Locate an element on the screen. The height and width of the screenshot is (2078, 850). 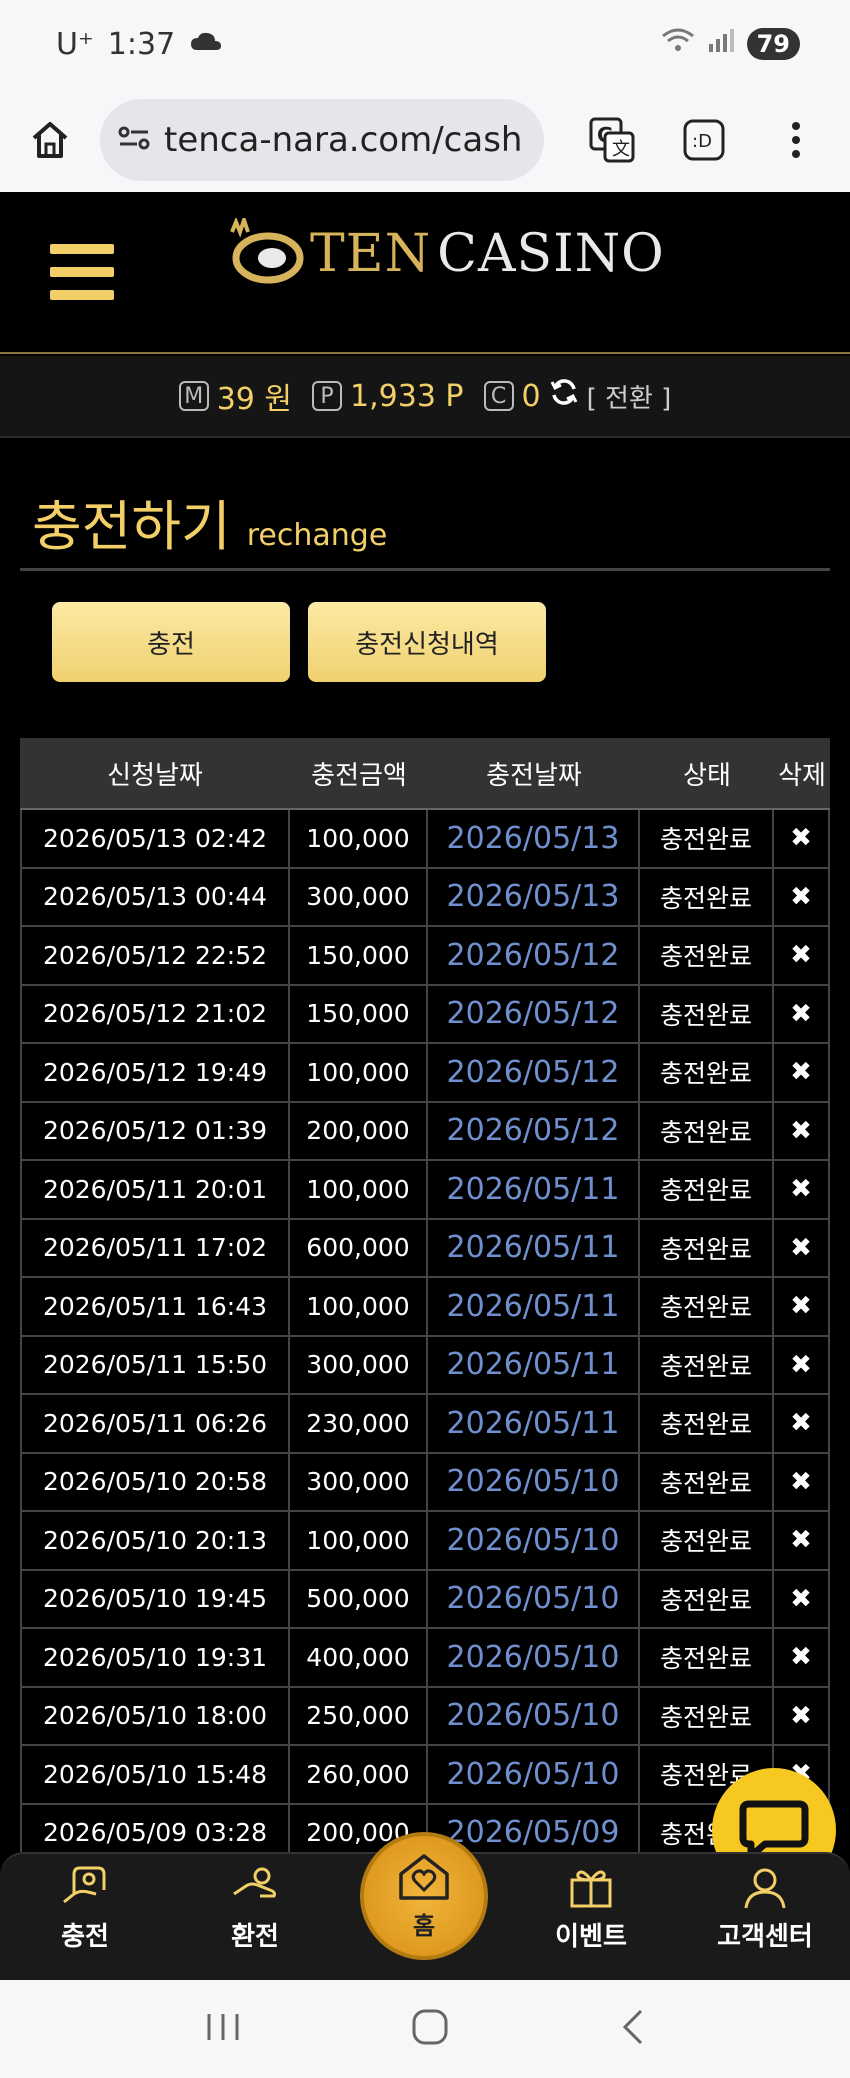
request-date-cell: 2026/05/10 19:31 is located at coordinates (155, 1657).